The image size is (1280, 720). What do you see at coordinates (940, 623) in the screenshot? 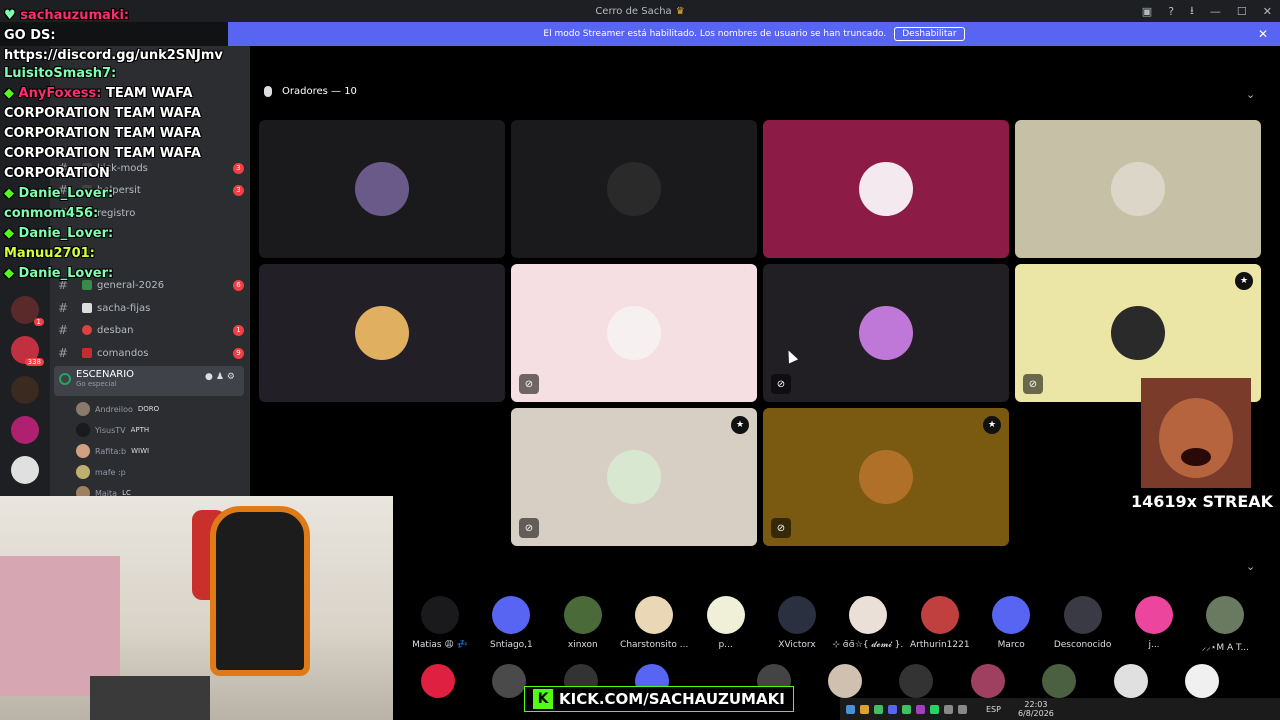
I see `audience-member: Arthurin1221` at bounding box center [940, 623].